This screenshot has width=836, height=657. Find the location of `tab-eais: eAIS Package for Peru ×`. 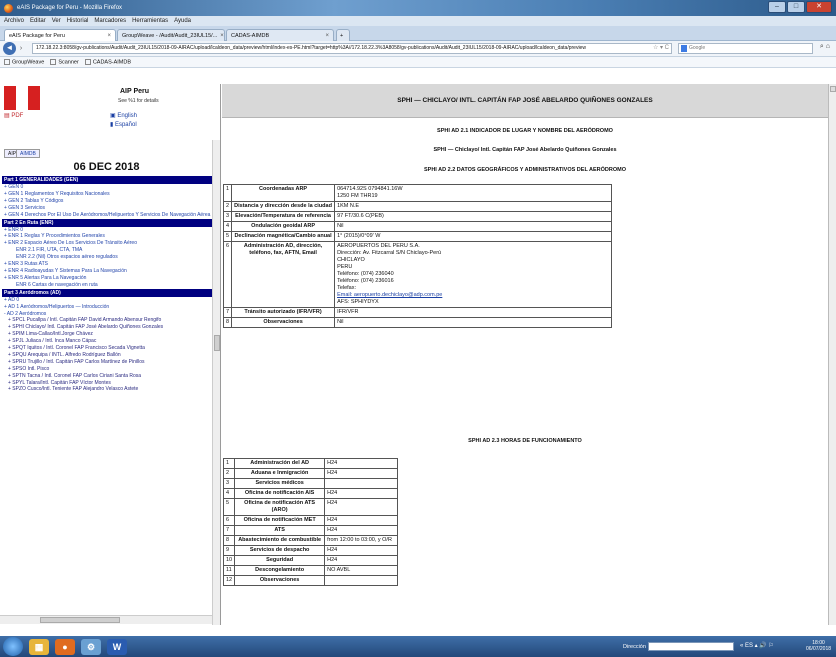

tab-eais: eAIS Package for Peru × is located at coordinates (60, 35).